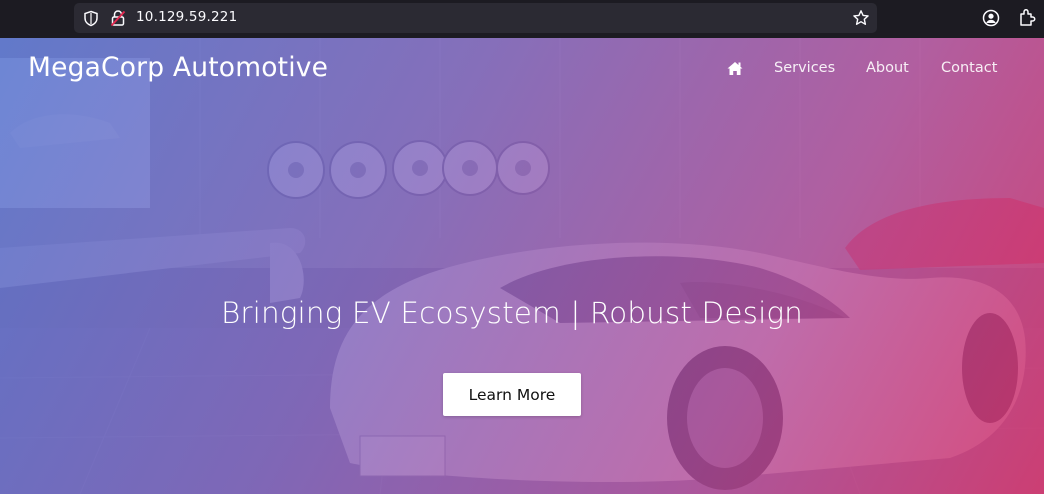 The height and width of the screenshot is (494, 1044). I want to click on nav-services: Services, so click(804, 68).